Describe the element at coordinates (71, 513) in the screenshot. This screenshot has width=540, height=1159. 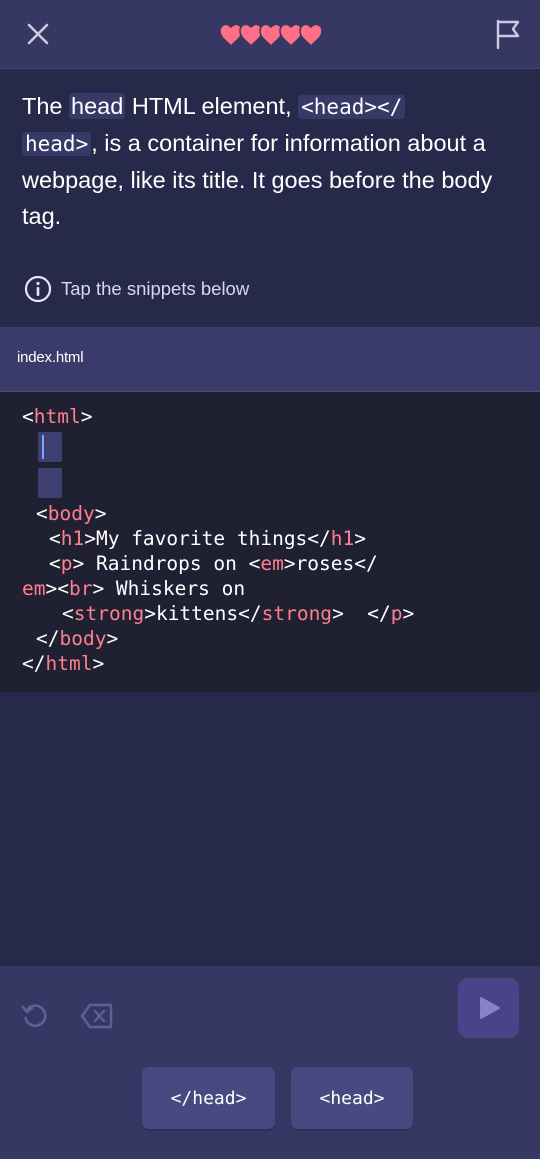
I see `code-line: <body>` at that location.